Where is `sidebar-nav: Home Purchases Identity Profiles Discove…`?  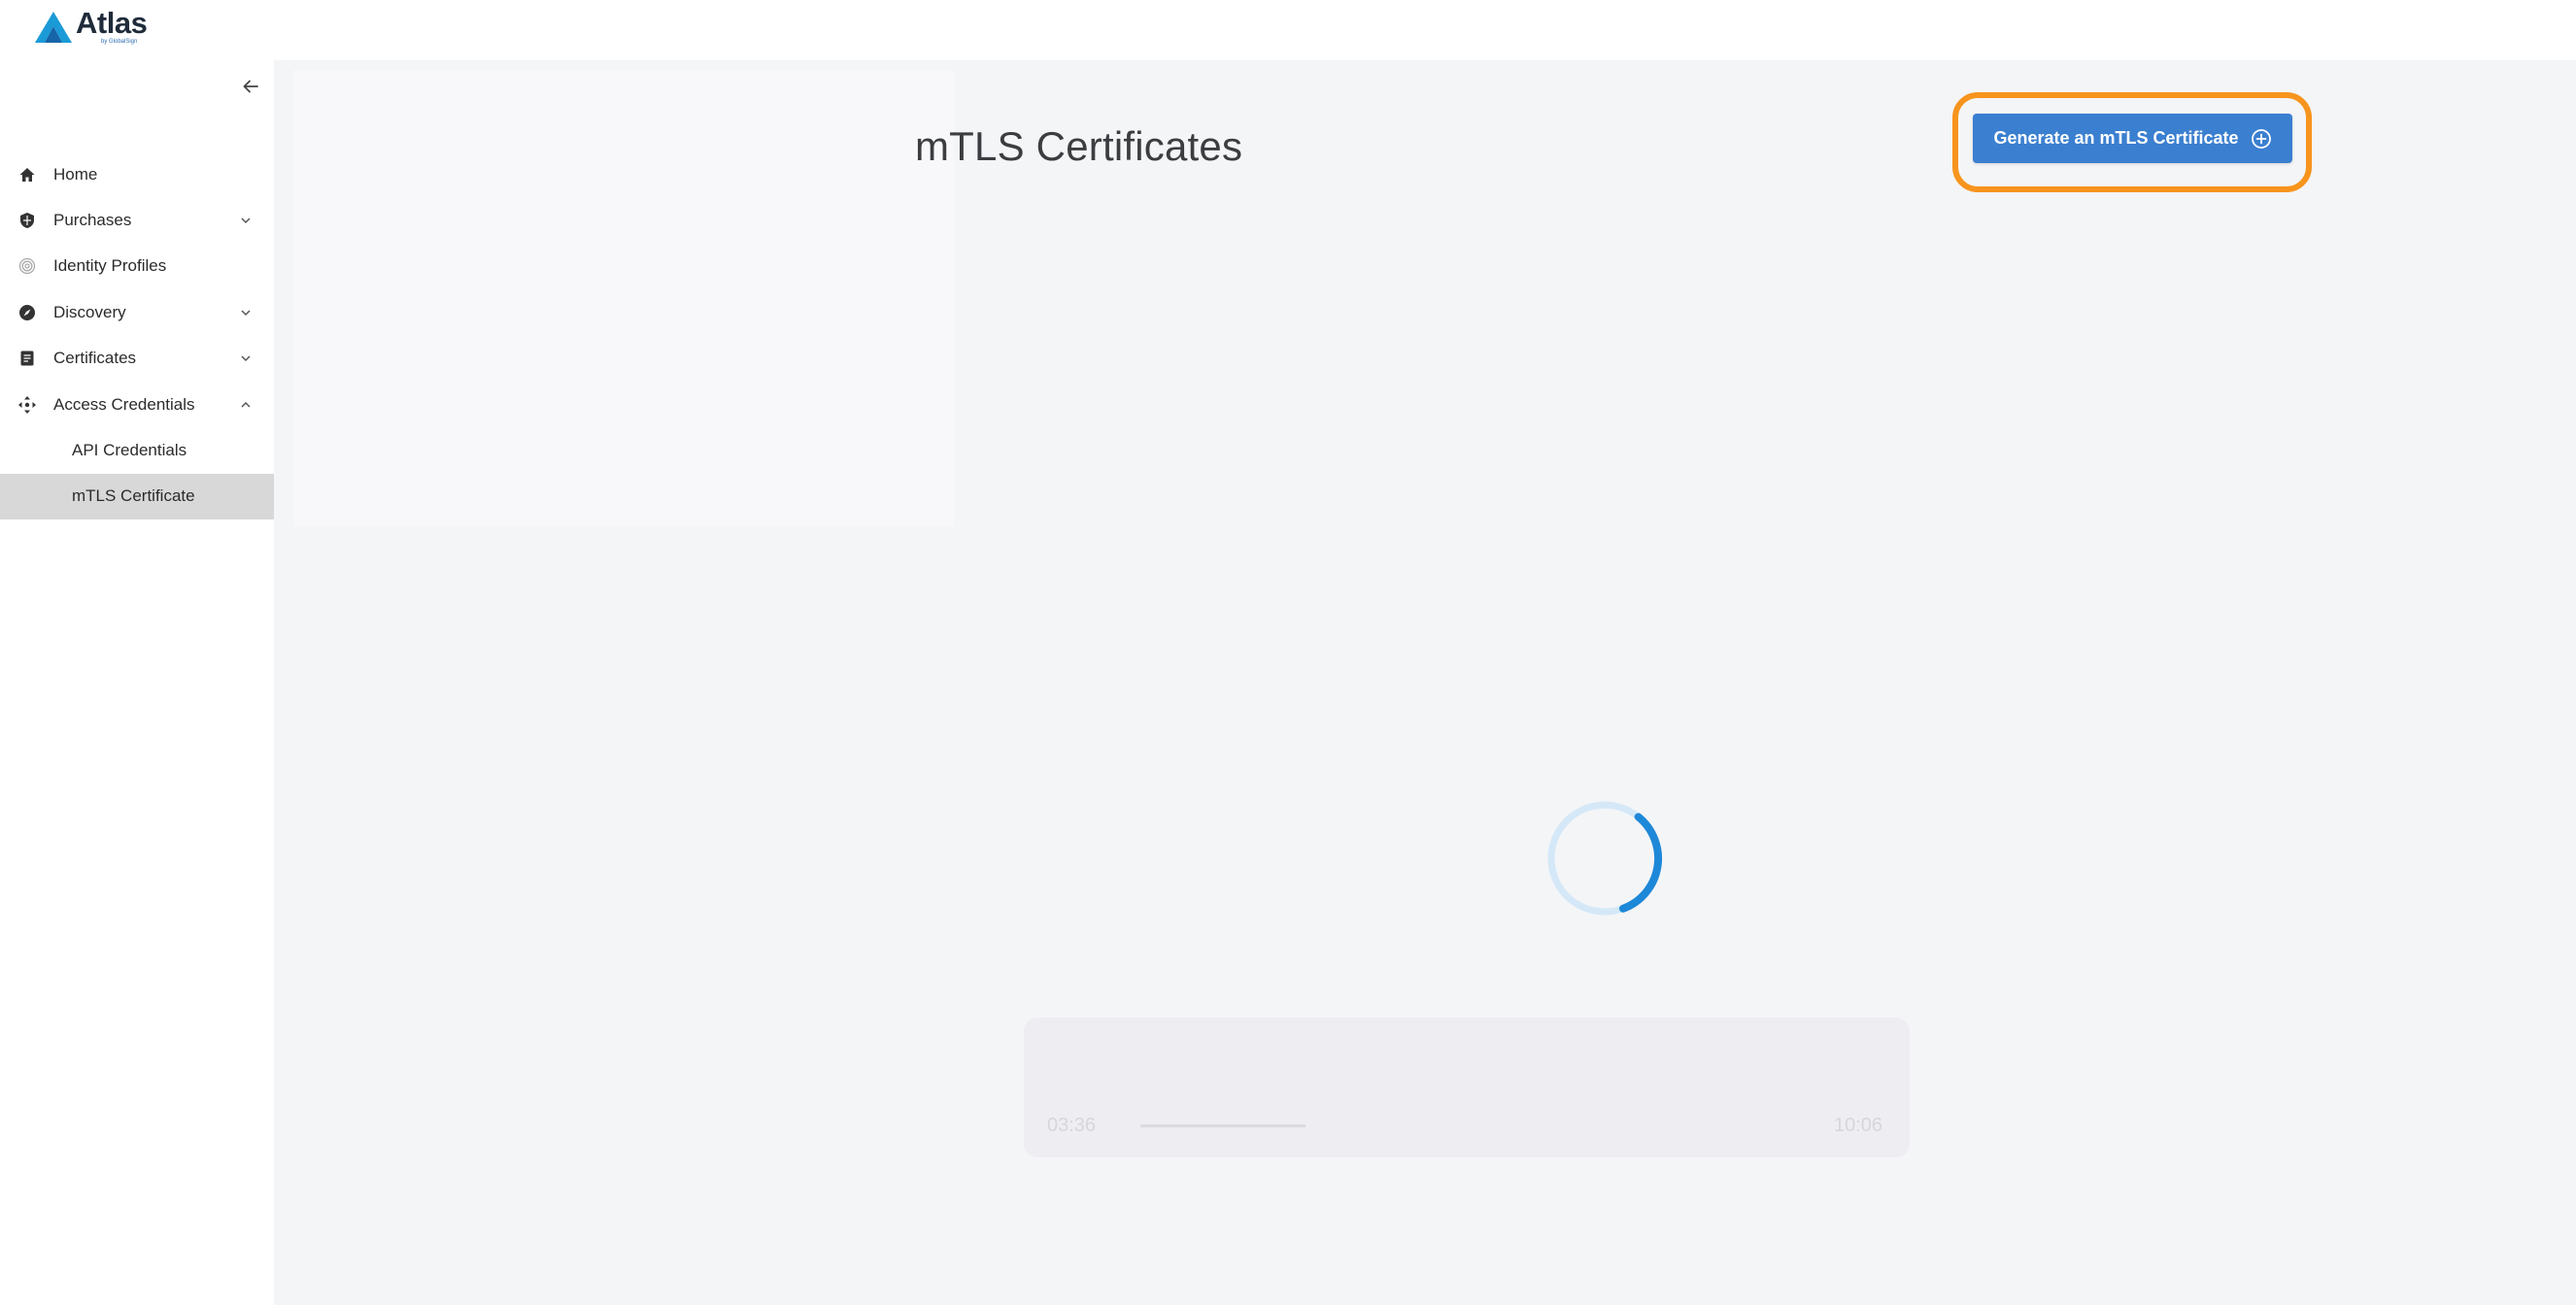
sidebar-nav: Home Purchases Identity Profiles Discove… is located at coordinates (137, 335).